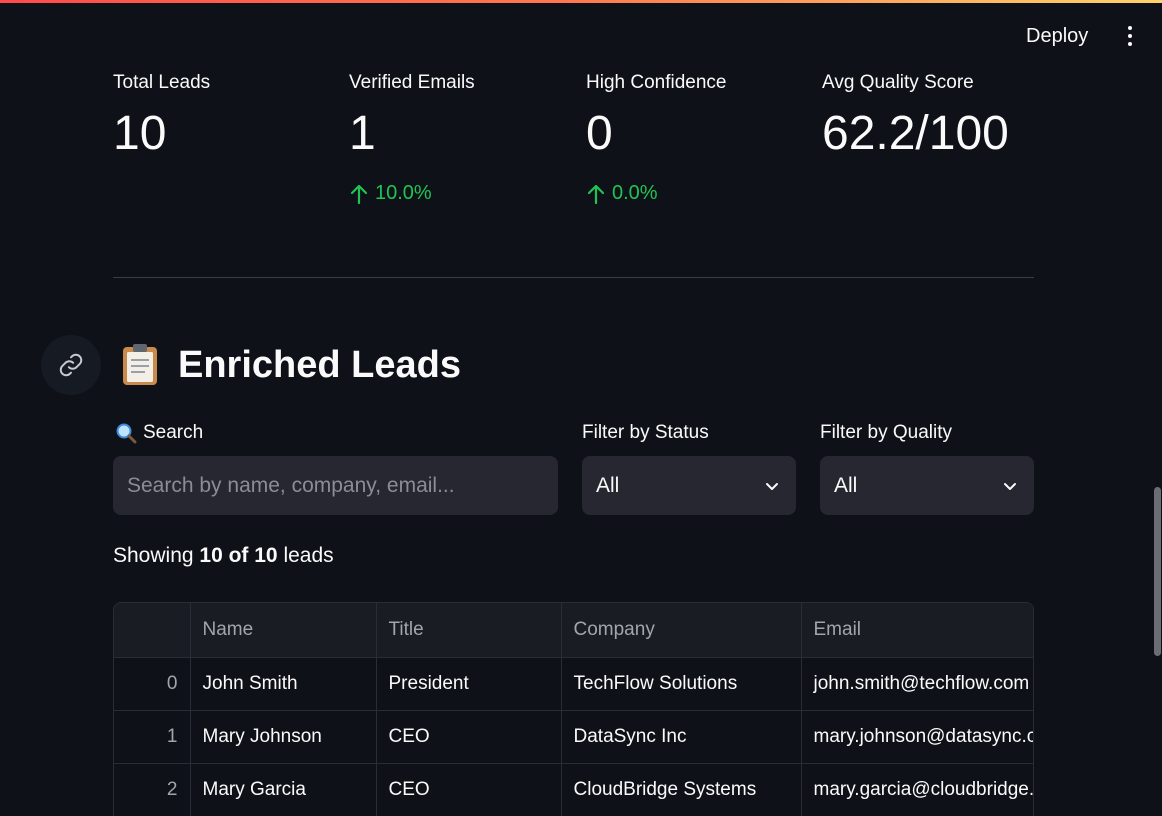  Describe the element at coordinates (917, 737) in the screenshot. I see `cell-email: mary.johnson@datasync.com` at that location.